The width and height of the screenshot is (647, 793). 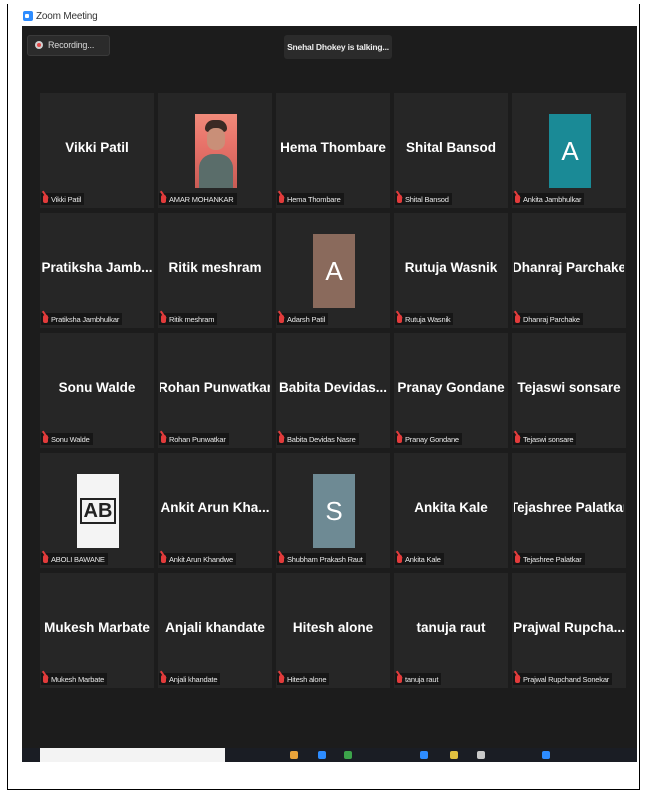 I want to click on participant-display-name: Dhanraj Parchake, so click(x=569, y=267).